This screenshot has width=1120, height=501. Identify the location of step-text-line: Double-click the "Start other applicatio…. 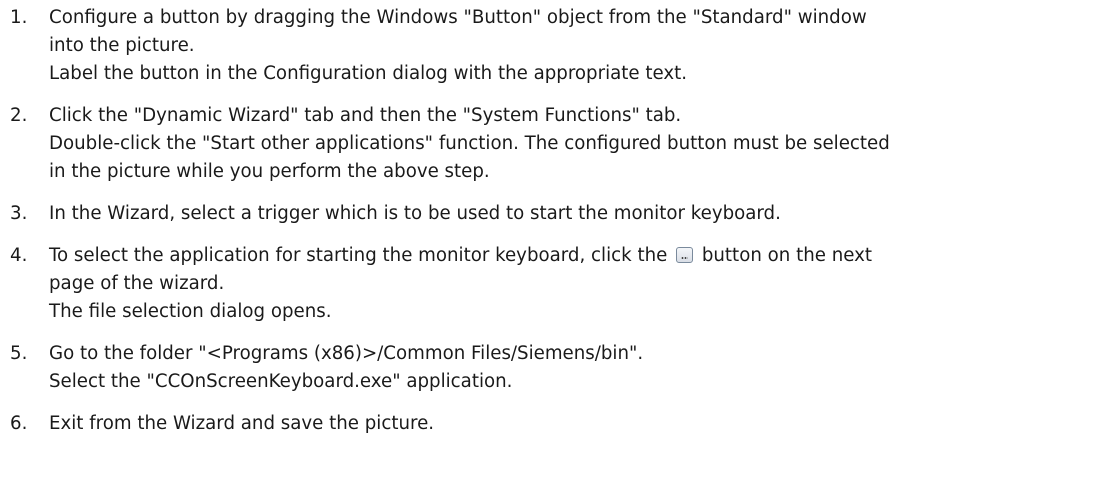
(469, 143).